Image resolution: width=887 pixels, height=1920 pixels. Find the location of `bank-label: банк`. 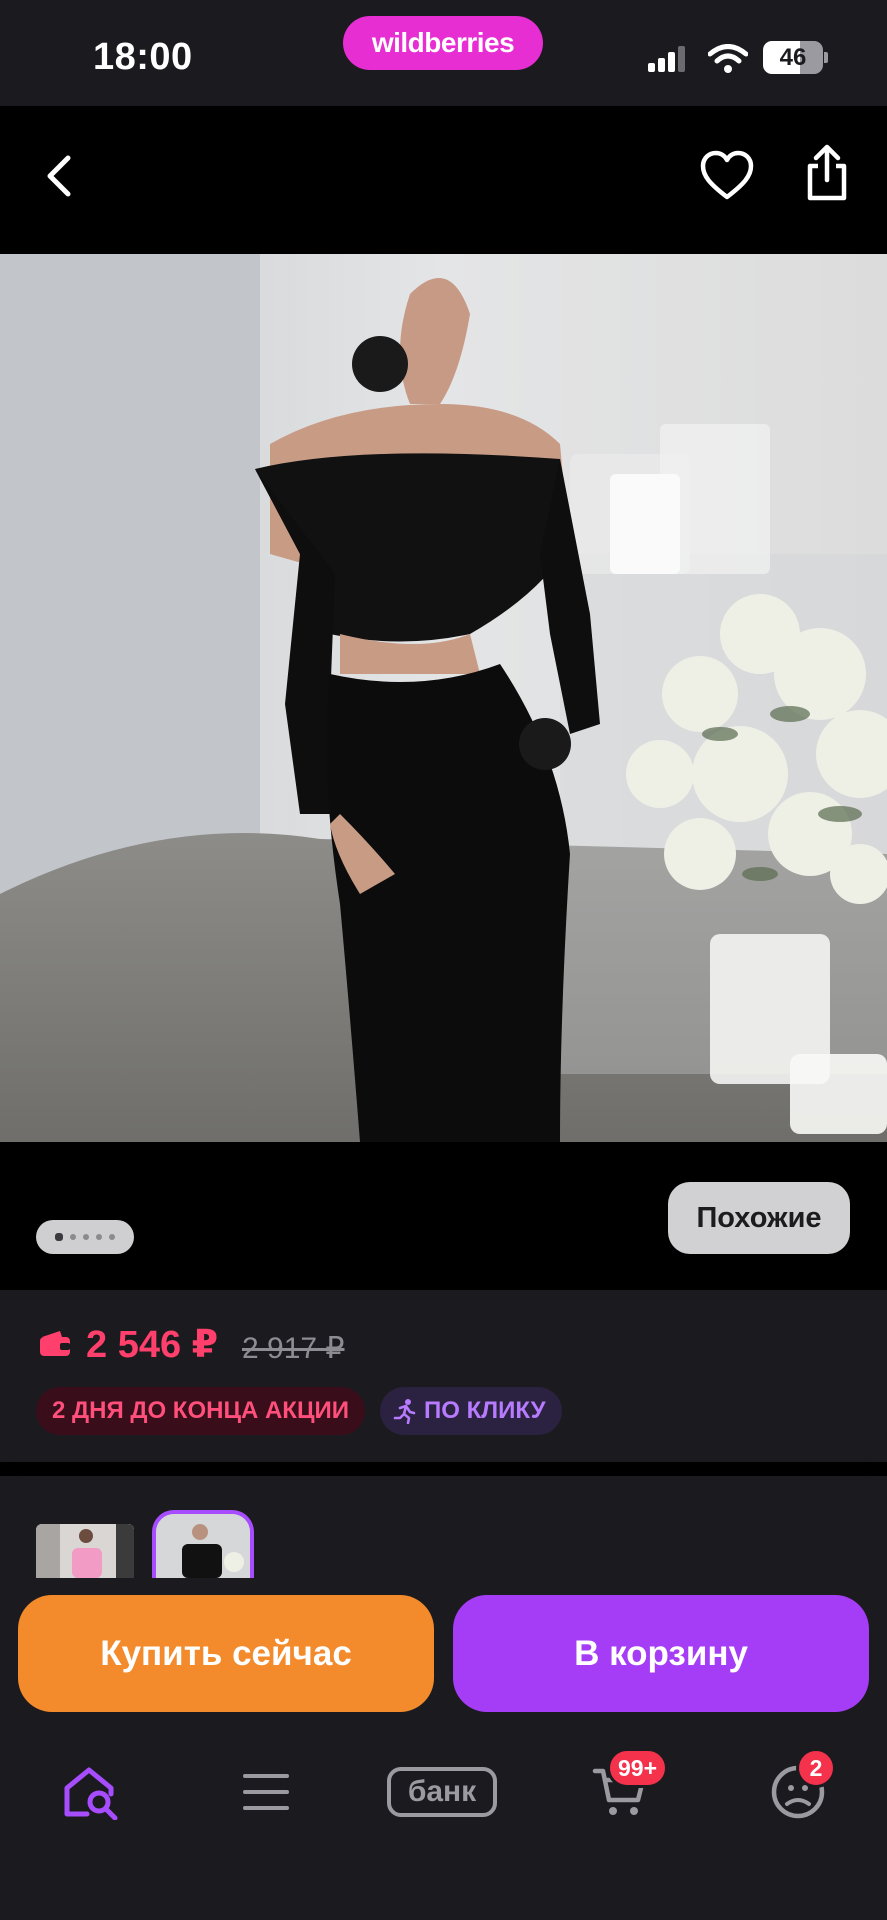

bank-label: банк is located at coordinates (442, 1792).